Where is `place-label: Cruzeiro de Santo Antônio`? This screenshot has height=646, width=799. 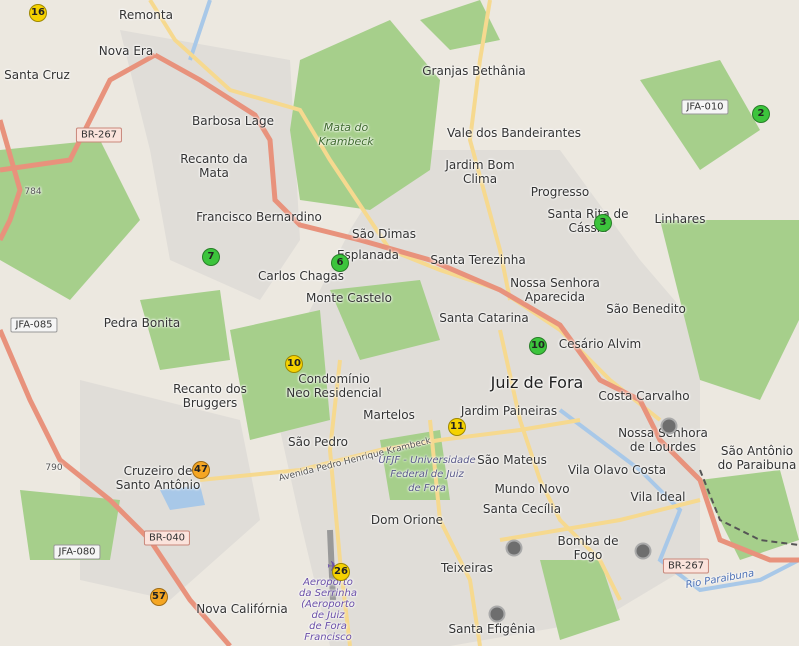 place-label: Cruzeiro de Santo Antônio is located at coordinates (158, 478).